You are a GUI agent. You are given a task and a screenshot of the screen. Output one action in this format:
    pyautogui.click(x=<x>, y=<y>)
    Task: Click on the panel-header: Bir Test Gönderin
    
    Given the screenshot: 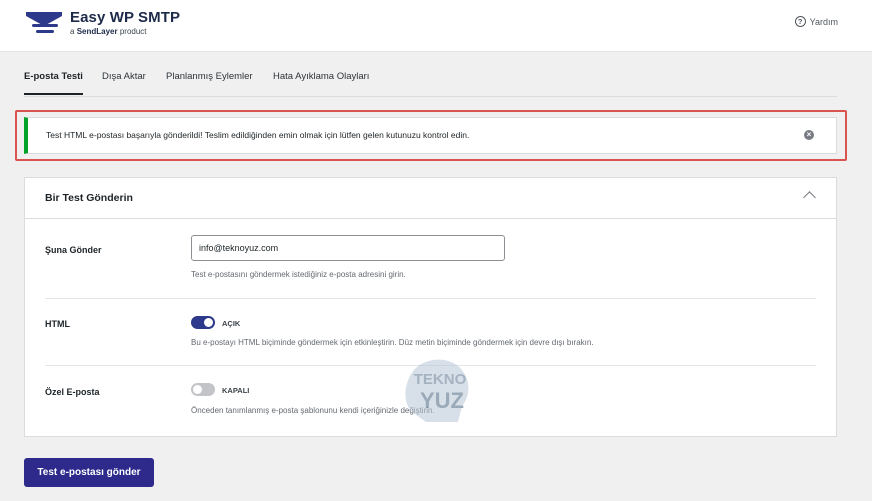 What is the action you would take?
    pyautogui.click(x=430, y=198)
    